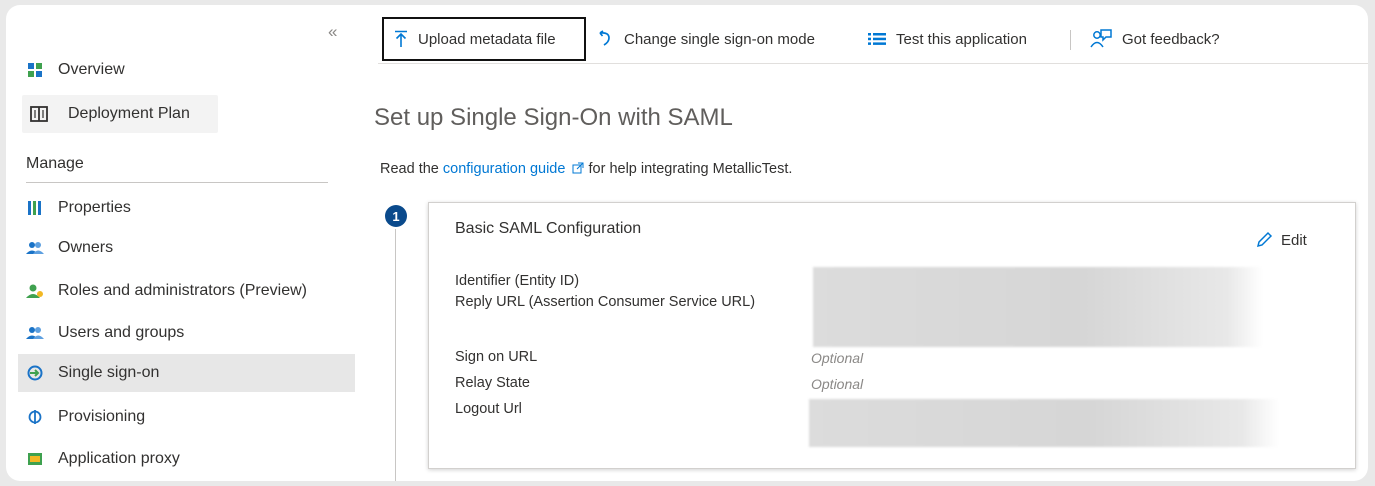 This screenshot has width=1375, height=486. What do you see at coordinates (873, 63) in the screenshot?
I see `toolbar-underline` at bounding box center [873, 63].